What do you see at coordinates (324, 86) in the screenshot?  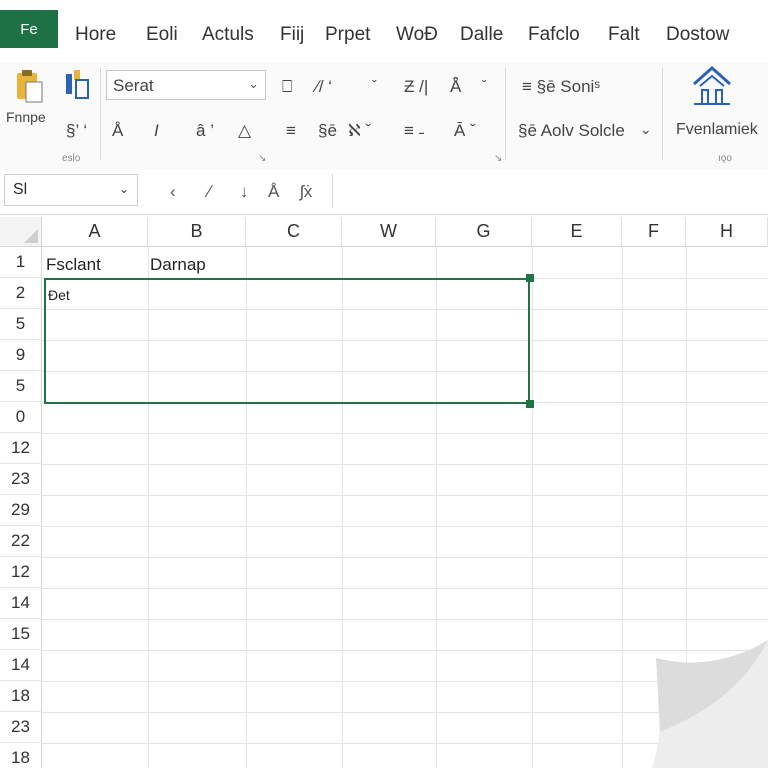 I see `font-grow-icon: ∕/ ‘` at bounding box center [324, 86].